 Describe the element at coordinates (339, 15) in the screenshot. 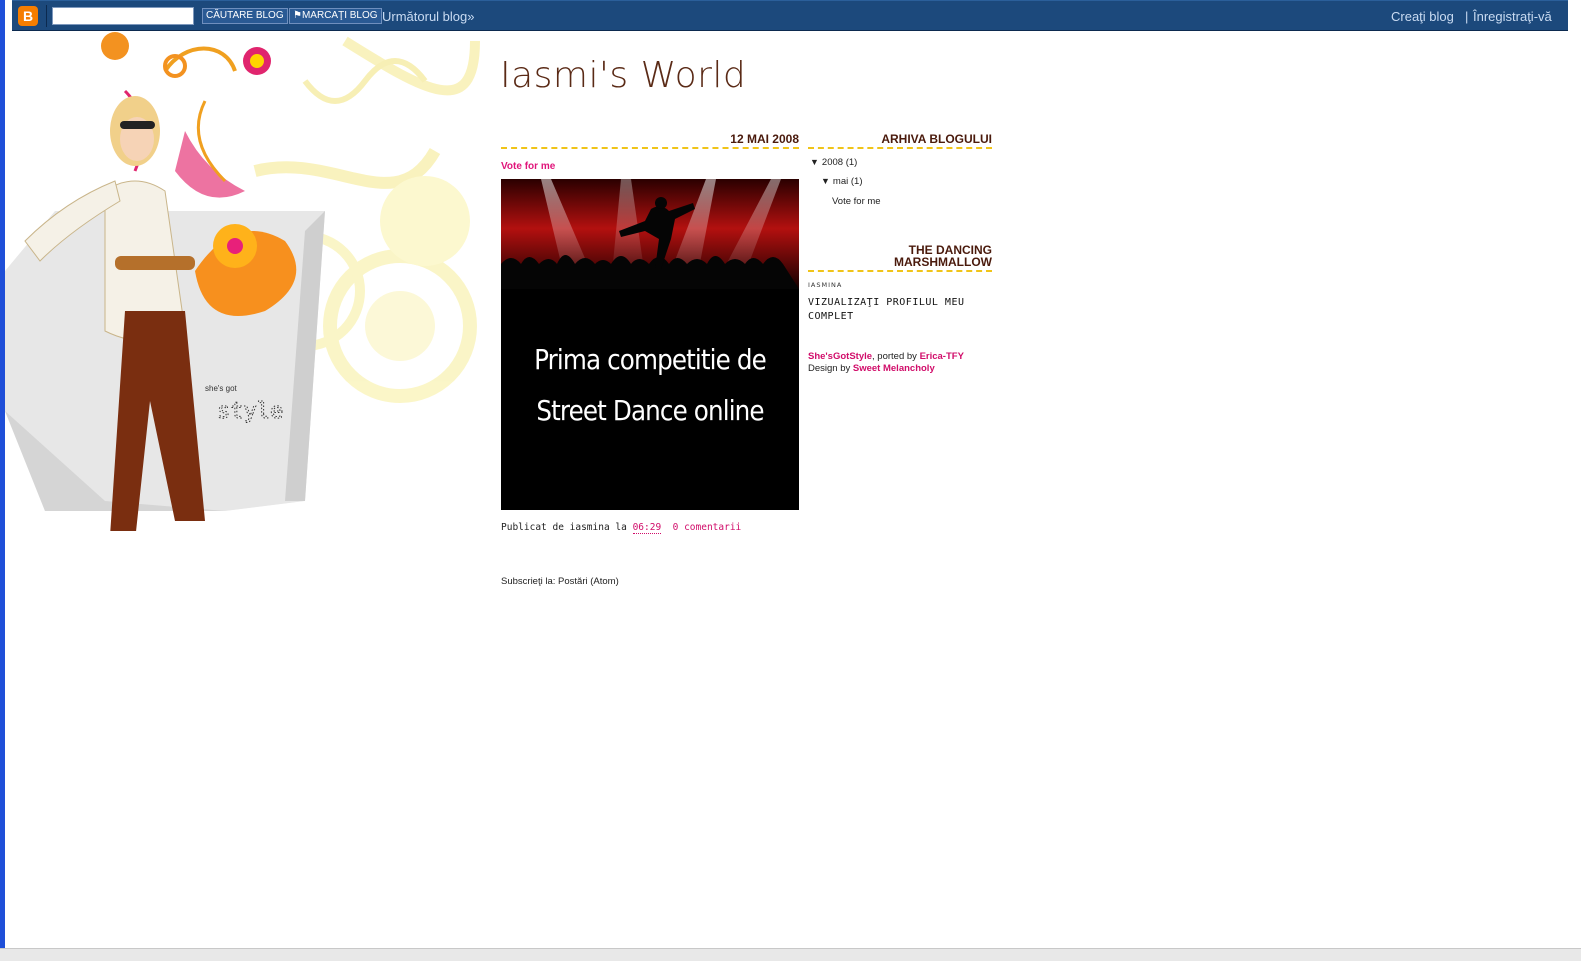

I see `mark-blog-label: MARCAŢI BLOG` at that location.